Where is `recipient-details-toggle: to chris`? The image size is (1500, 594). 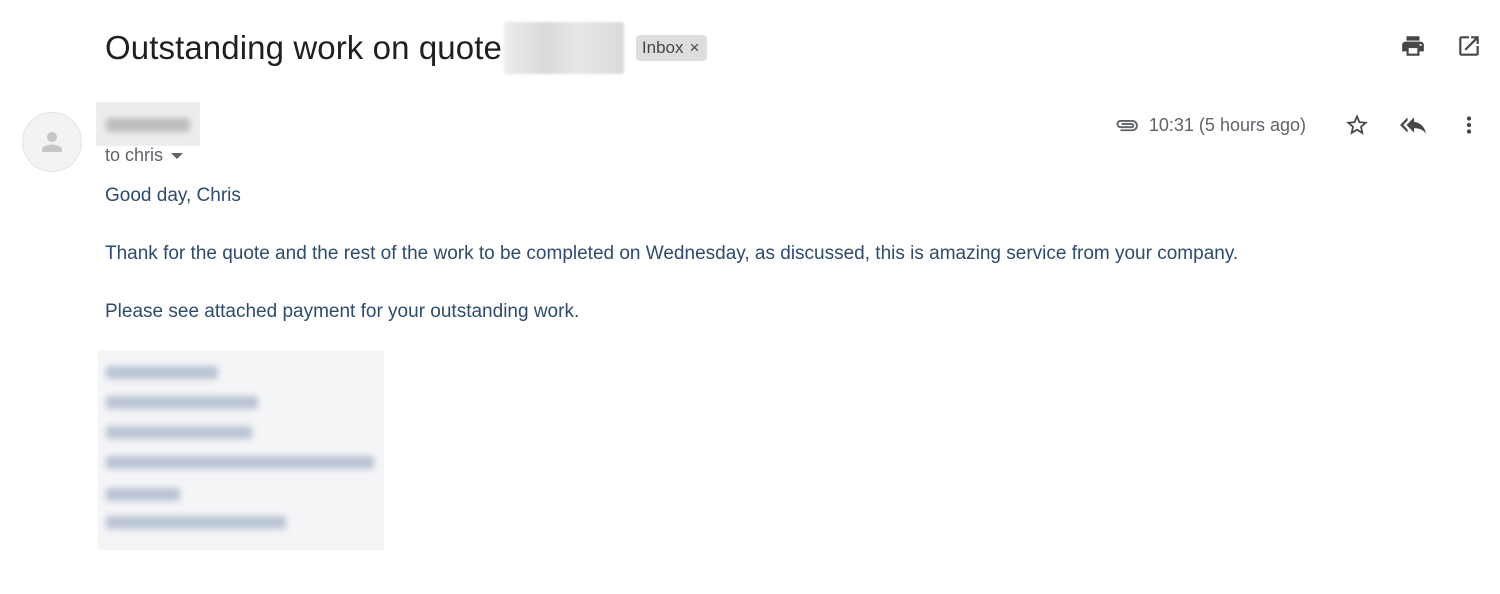 recipient-details-toggle: to chris is located at coordinates (144, 155).